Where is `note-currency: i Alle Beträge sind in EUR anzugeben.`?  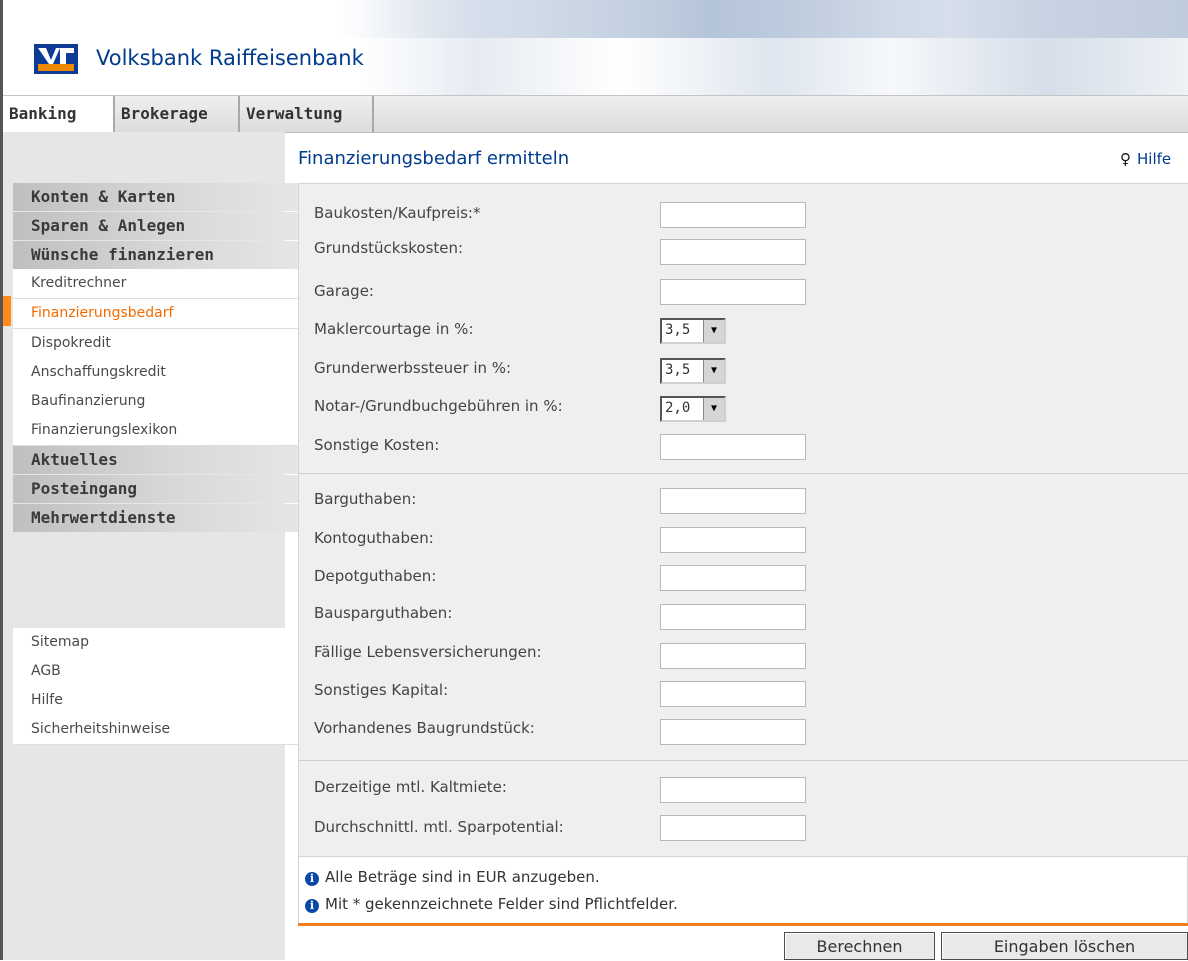 note-currency: i Alle Beträge sind in EUR anzugeben. is located at coordinates (452, 877).